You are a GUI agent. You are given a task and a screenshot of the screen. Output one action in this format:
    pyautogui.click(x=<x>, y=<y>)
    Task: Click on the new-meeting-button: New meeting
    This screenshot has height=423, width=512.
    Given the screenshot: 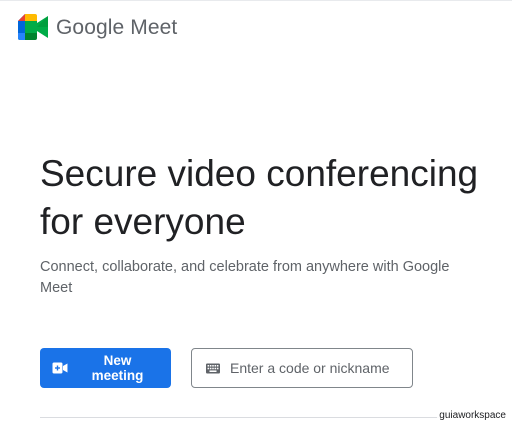 What is the action you would take?
    pyautogui.click(x=105, y=368)
    